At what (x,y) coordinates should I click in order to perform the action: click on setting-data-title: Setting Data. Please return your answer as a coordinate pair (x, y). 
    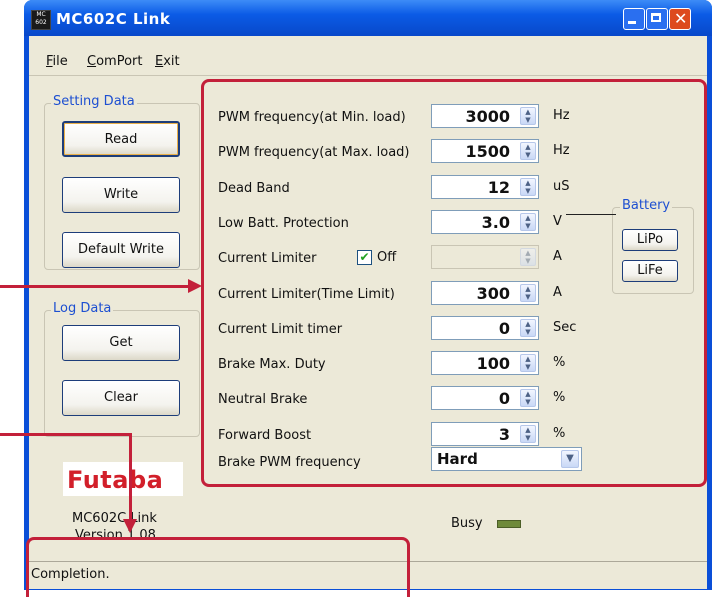
    Looking at the image, I should click on (94, 101).